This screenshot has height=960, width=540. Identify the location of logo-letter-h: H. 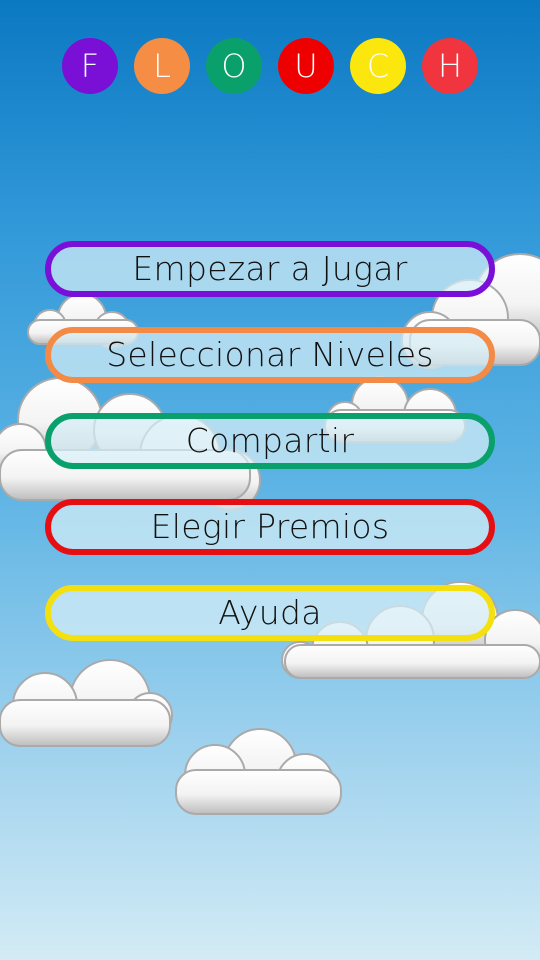
(450, 66).